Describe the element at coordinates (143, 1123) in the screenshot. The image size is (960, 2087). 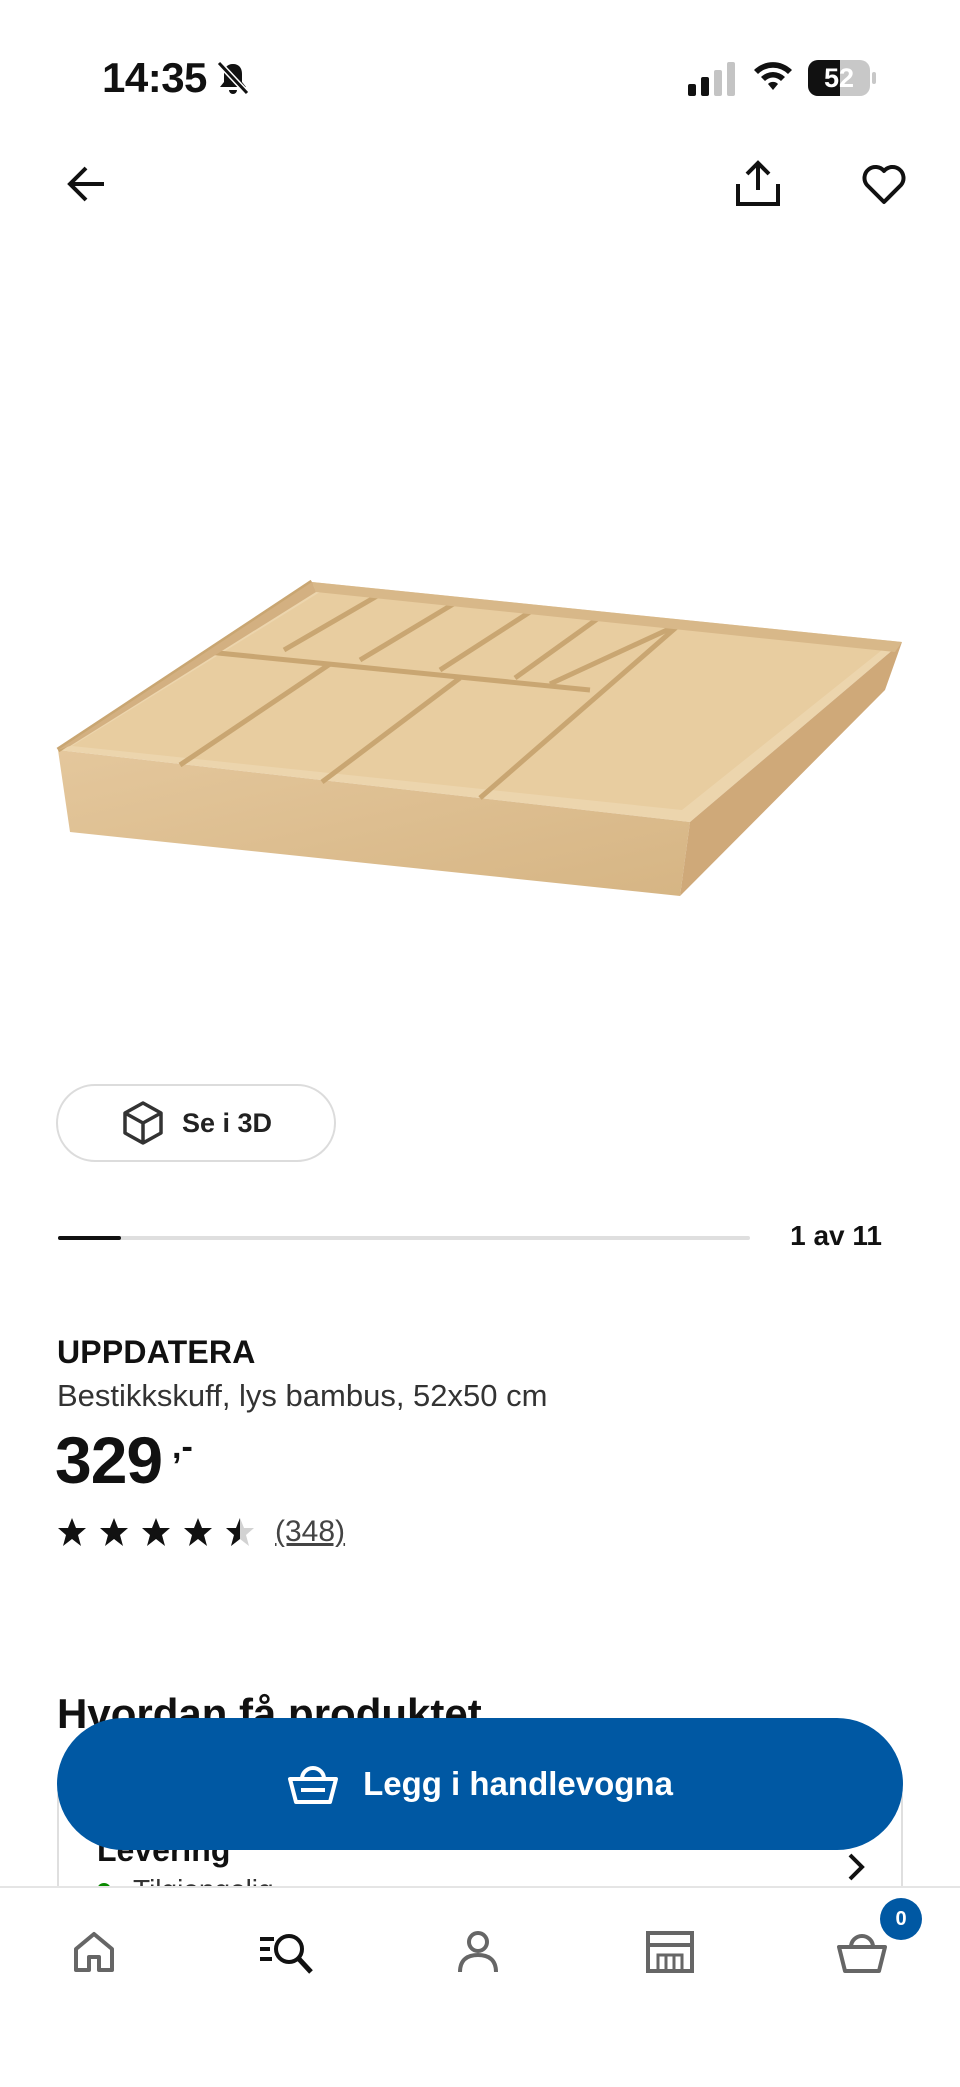
I see `cube-icon` at that location.